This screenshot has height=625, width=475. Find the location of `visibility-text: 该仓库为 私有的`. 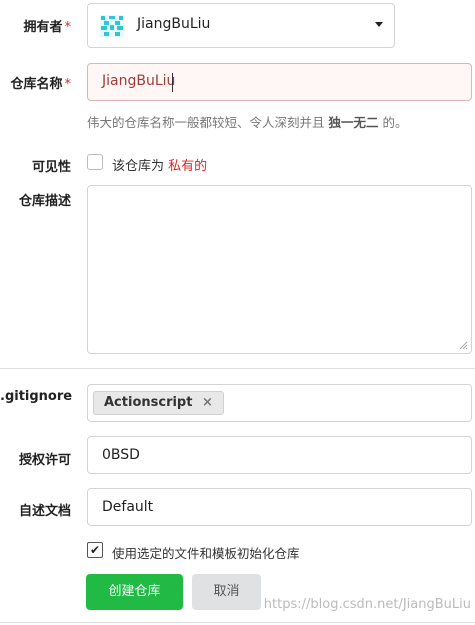

visibility-text: 该仓库为 私有的 is located at coordinates (159, 164).